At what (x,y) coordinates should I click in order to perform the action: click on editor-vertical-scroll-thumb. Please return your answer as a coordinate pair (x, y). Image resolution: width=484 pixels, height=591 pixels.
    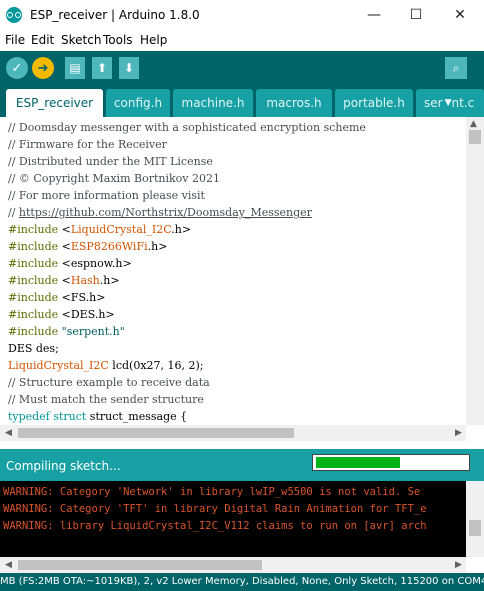
    Looking at the image, I should click on (475, 137).